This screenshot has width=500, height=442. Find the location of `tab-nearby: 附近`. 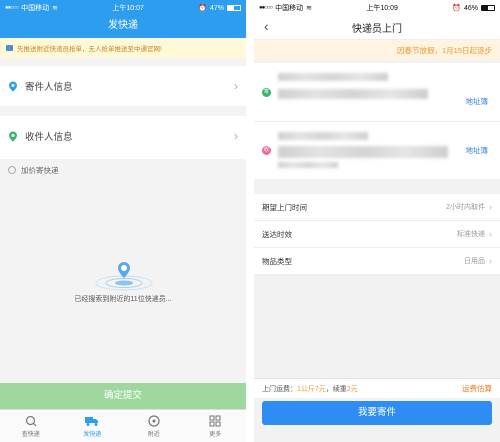

tab-nearby: 附近 is located at coordinates (154, 426).